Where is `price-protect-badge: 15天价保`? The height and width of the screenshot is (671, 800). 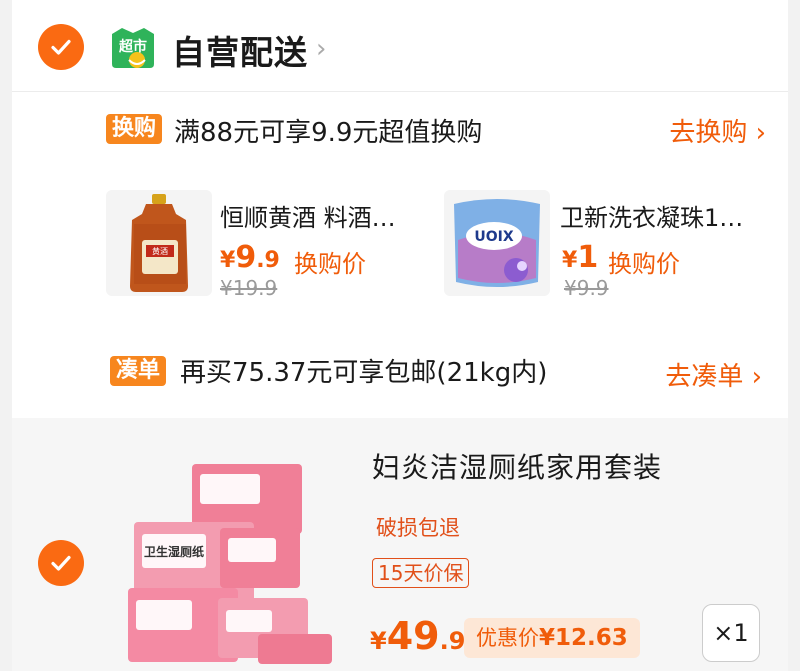
price-protect-badge: 15天价保 is located at coordinates (421, 573).